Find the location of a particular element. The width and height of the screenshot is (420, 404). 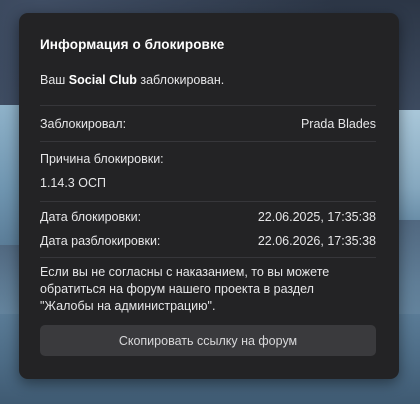

block-date-row: Дата блокировки: 22.06.2025, 17:35:38 is located at coordinates (208, 217).